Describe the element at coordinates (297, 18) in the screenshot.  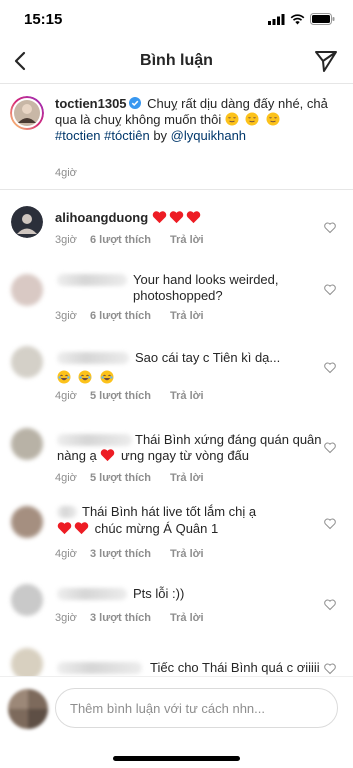
I see `wifi-icon` at that location.